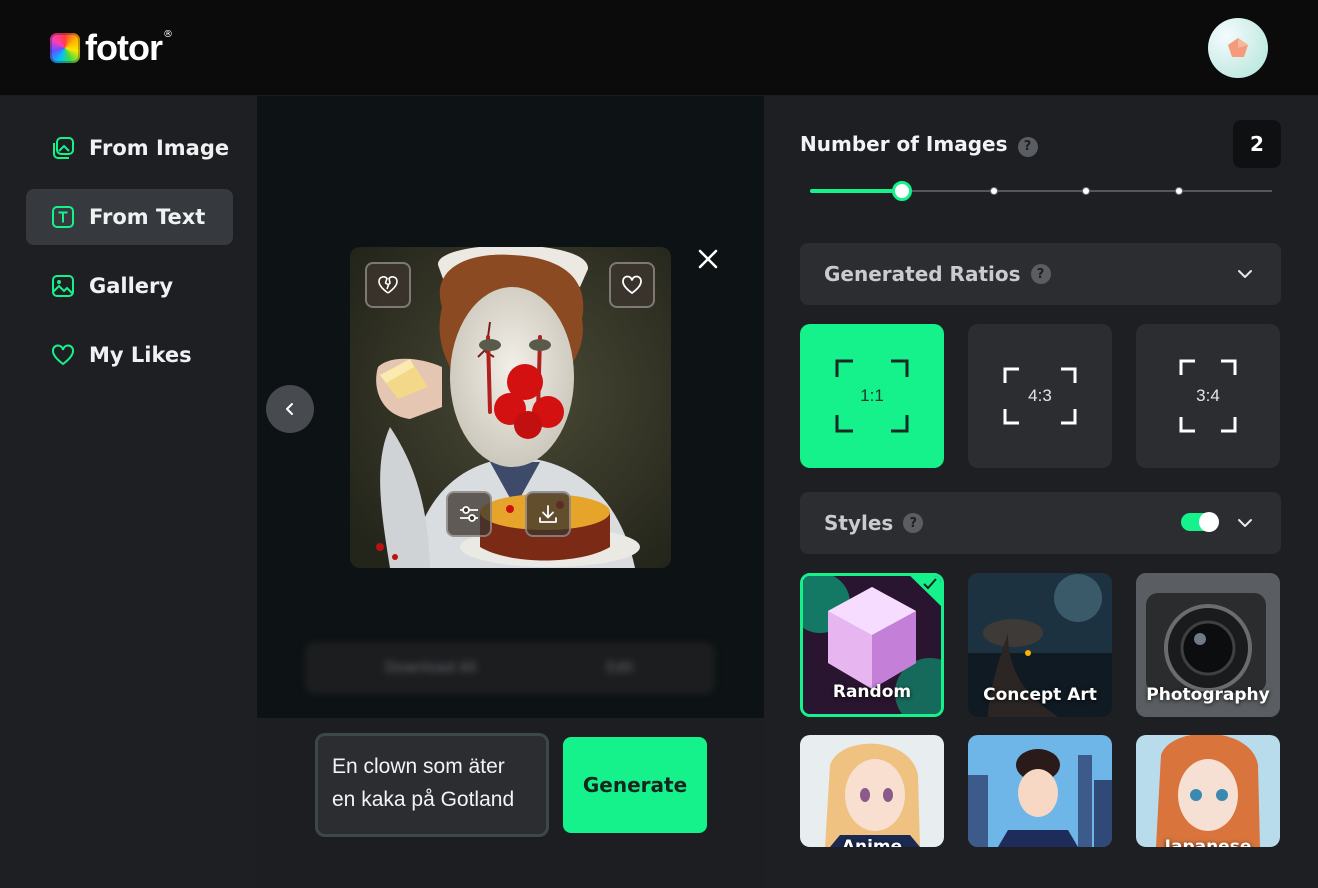 This screenshot has width=1318, height=888. I want to click on styles-toggle, so click(1200, 522).